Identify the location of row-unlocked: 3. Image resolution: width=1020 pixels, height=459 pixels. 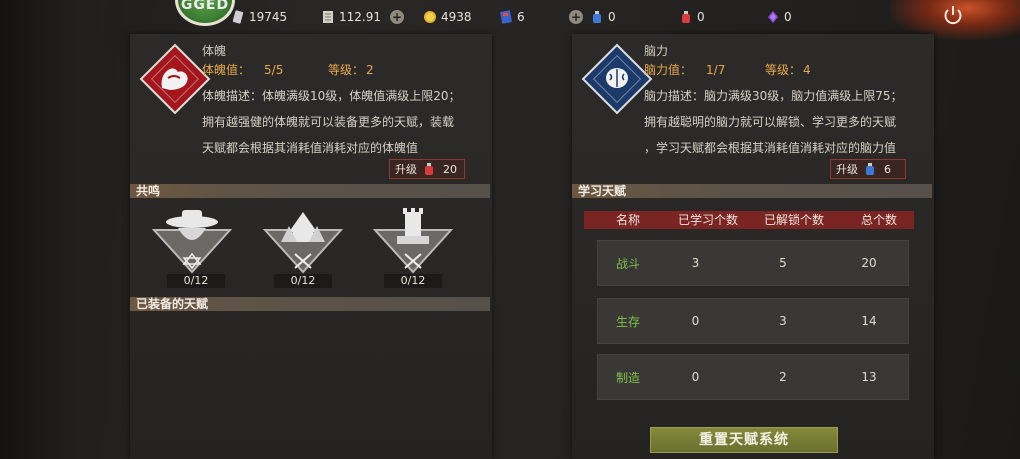
(783, 321).